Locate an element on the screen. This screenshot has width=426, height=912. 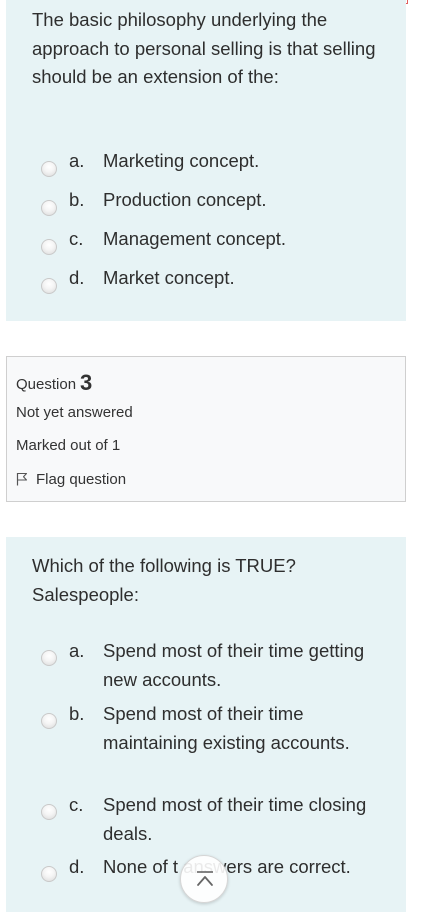
flag-question-label: Flag question is located at coordinates (81, 479).